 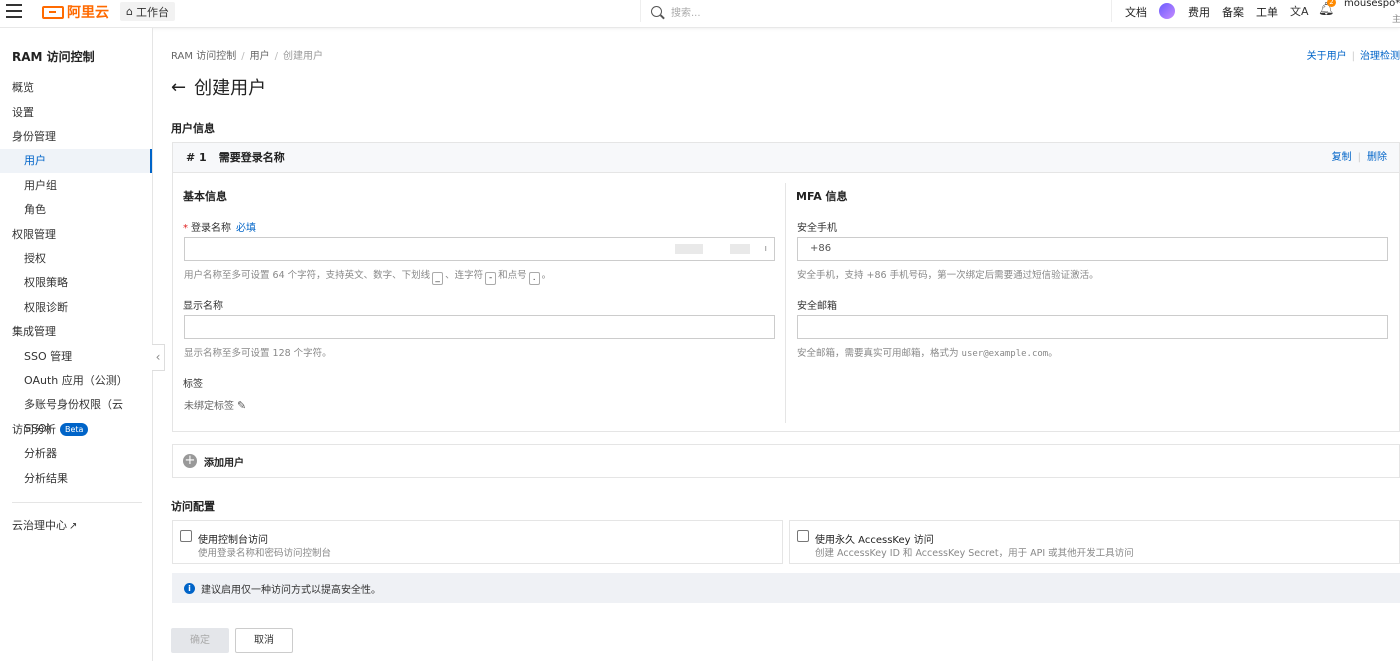 I want to click on sidebar-item-sso: SSO 管理, so click(x=76, y=357).